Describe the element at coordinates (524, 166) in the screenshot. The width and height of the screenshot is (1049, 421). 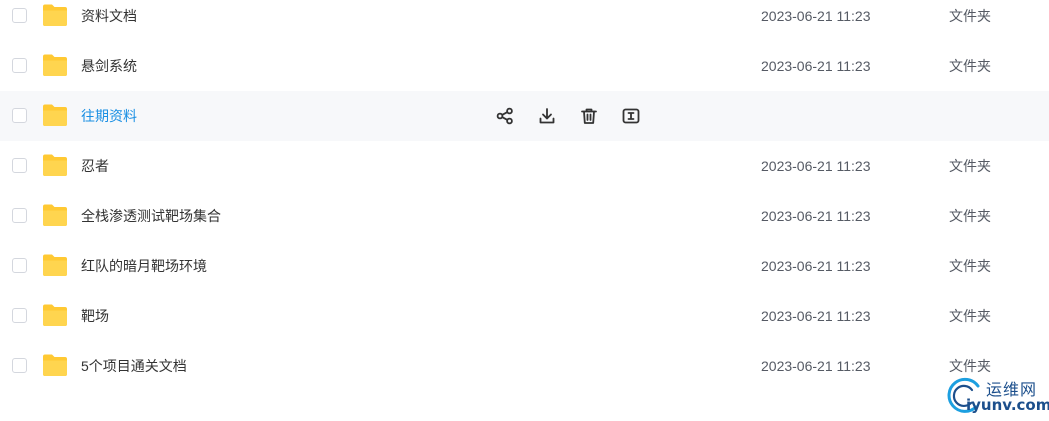
I see `file-row: 忍者 2023-06-21 11:23 文件夹` at that location.